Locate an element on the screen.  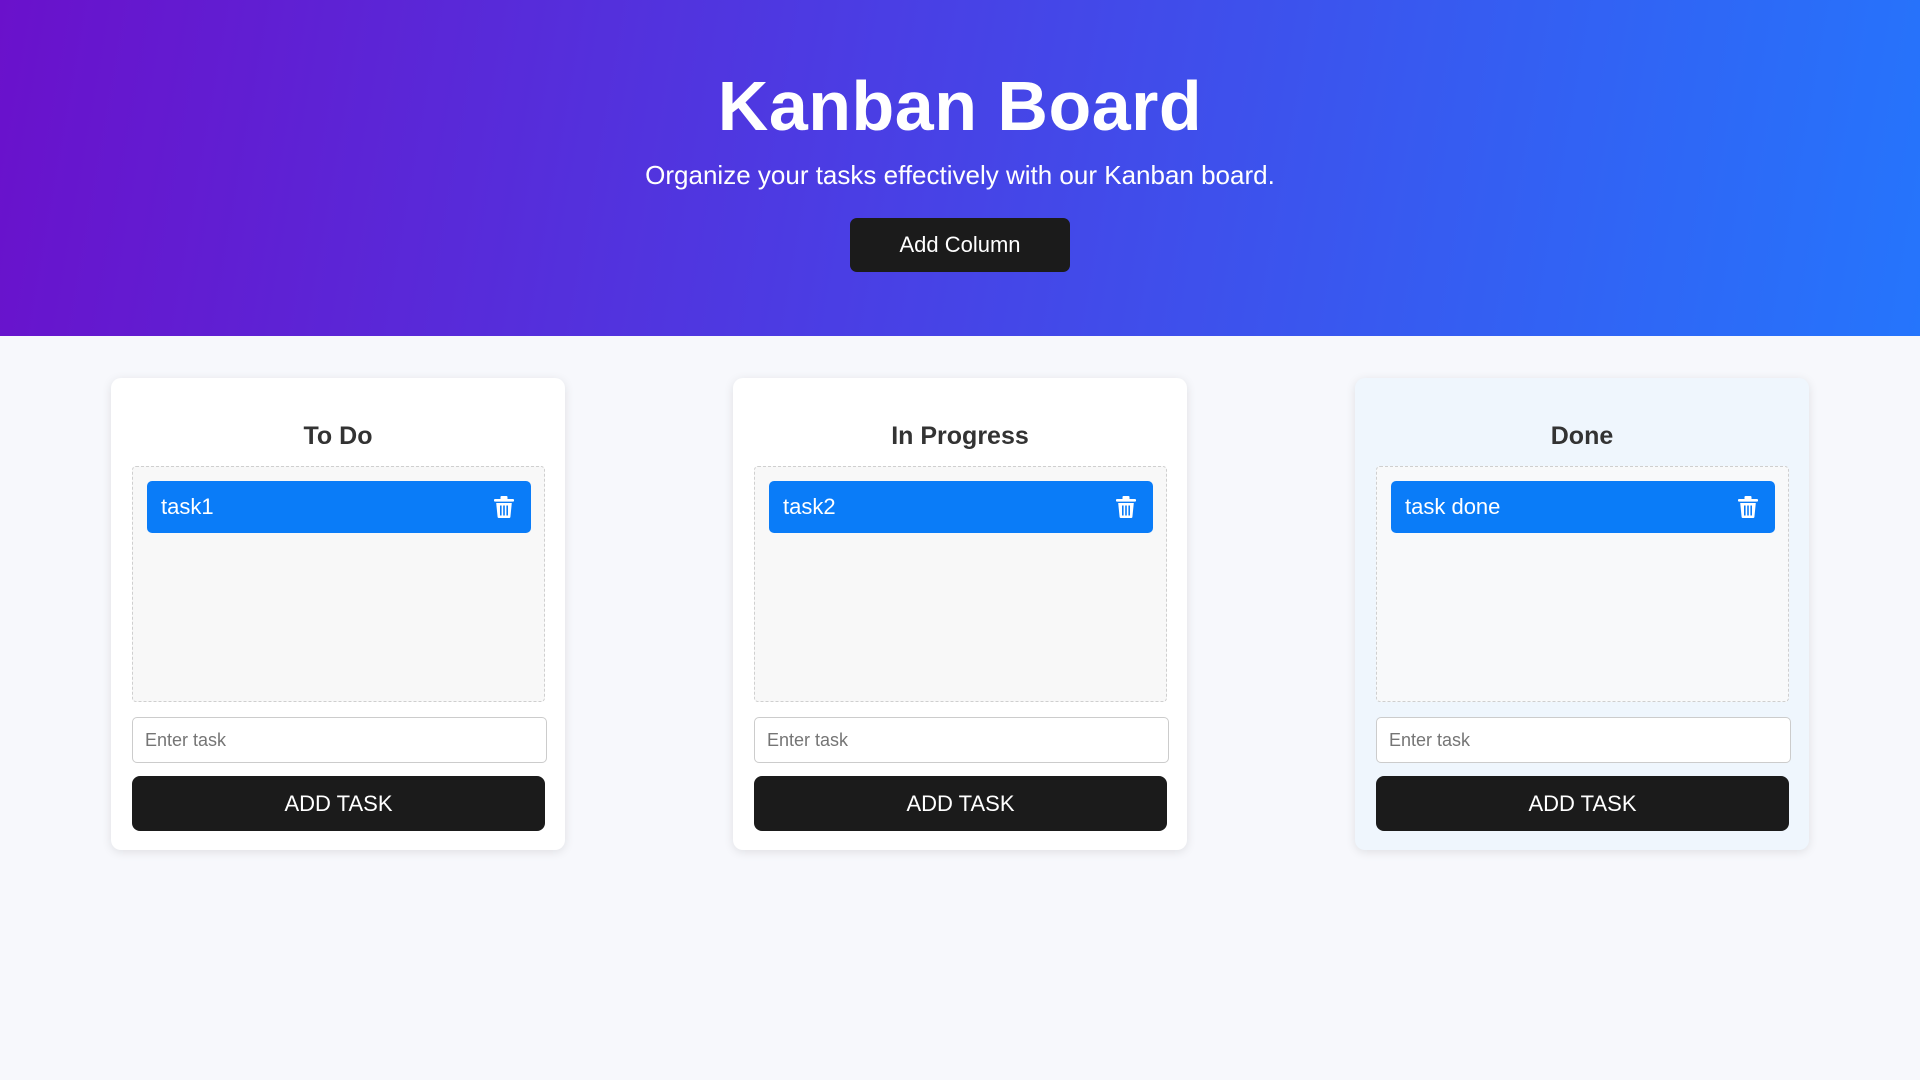
column-to-do: To Do task1 ADD TASK is located at coordinates (338, 614).